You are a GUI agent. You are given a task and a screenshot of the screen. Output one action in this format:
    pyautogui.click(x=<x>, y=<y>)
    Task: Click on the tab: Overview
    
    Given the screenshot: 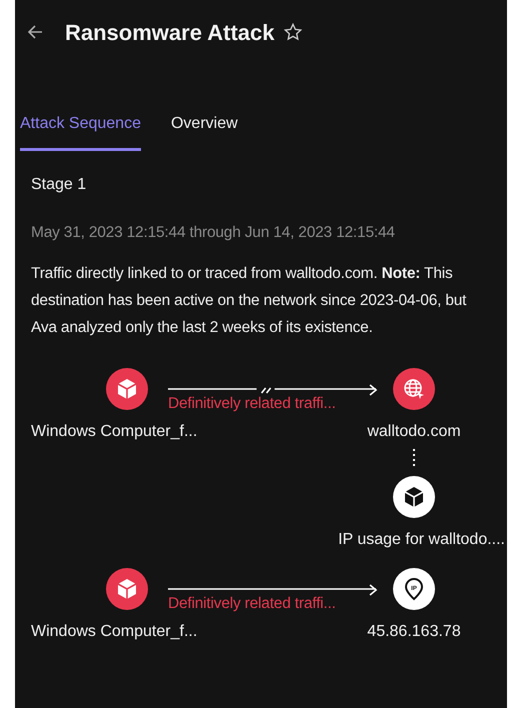 What is the action you would take?
    pyautogui.click(x=204, y=128)
    